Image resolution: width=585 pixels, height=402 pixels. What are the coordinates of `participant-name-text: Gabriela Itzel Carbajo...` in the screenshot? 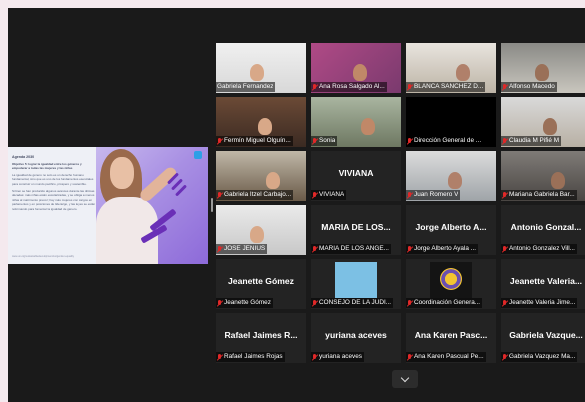 It's located at (258, 194).